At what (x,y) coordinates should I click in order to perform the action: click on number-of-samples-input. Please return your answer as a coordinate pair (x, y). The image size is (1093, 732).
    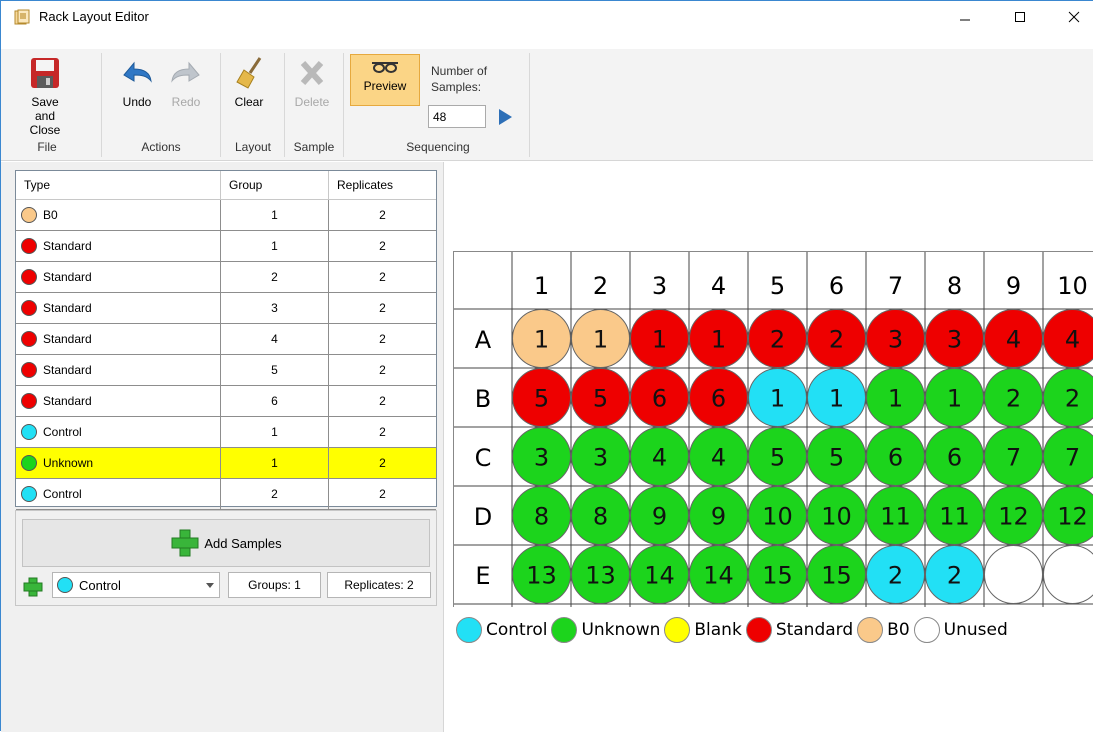
    Looking at the image, I should click on (457, 116).